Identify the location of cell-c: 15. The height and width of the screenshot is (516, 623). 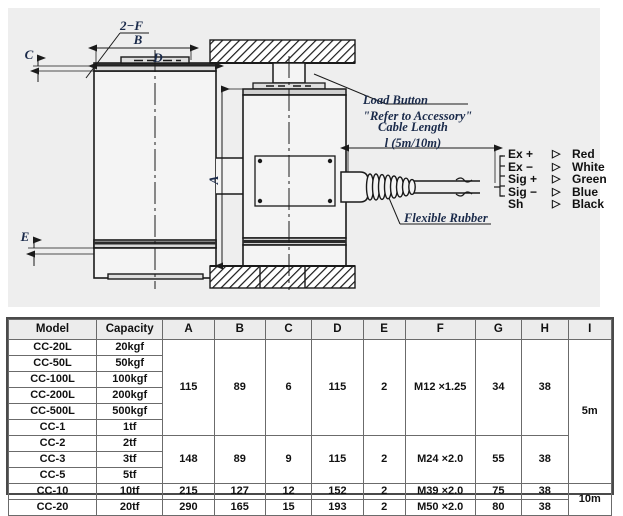
(288, 507).